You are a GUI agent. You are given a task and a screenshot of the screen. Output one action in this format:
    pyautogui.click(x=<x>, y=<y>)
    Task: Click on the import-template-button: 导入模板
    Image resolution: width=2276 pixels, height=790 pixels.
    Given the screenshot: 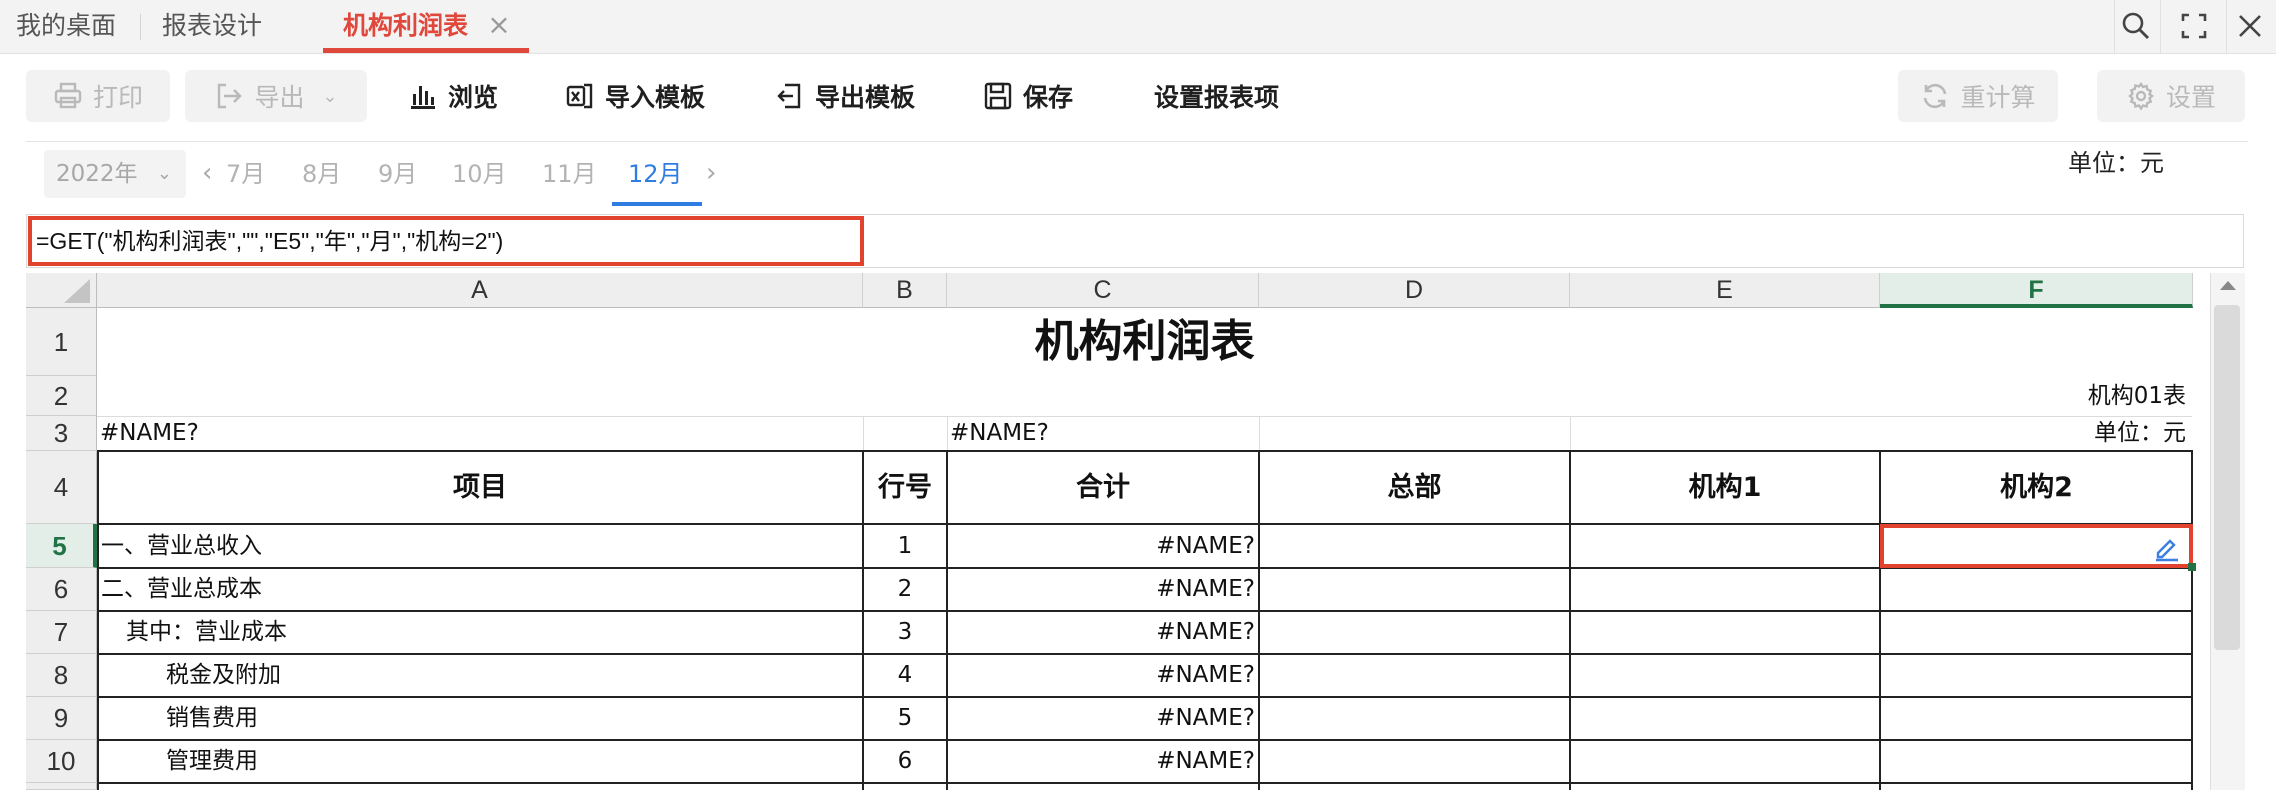 What is the action you would take?
    pyautogui.click(x=645, y=96)
    